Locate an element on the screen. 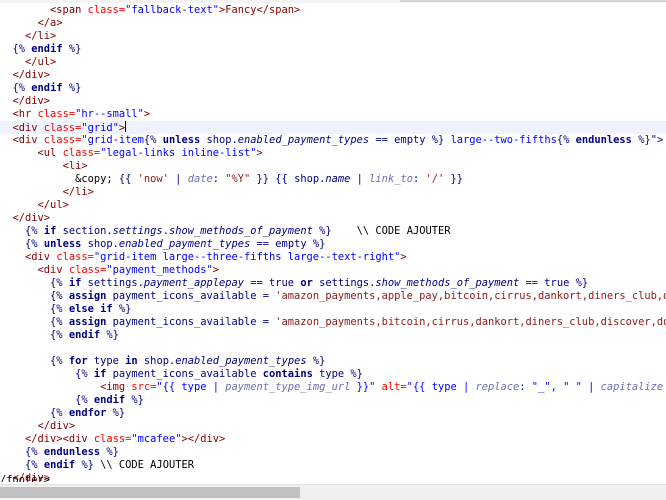  code-token: assign is located at coordinates (87, 322).